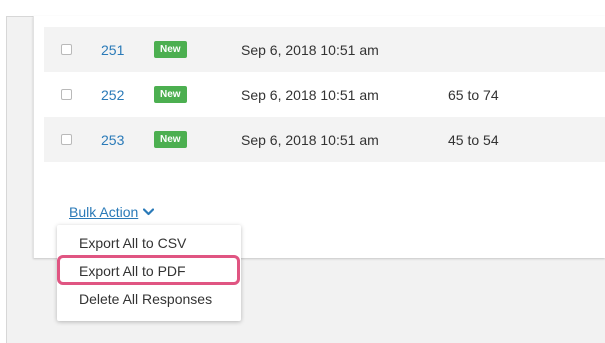 The height and width of the screenshot is (343, 605). I want to click on response-id-link: 252, so click(112, 95).